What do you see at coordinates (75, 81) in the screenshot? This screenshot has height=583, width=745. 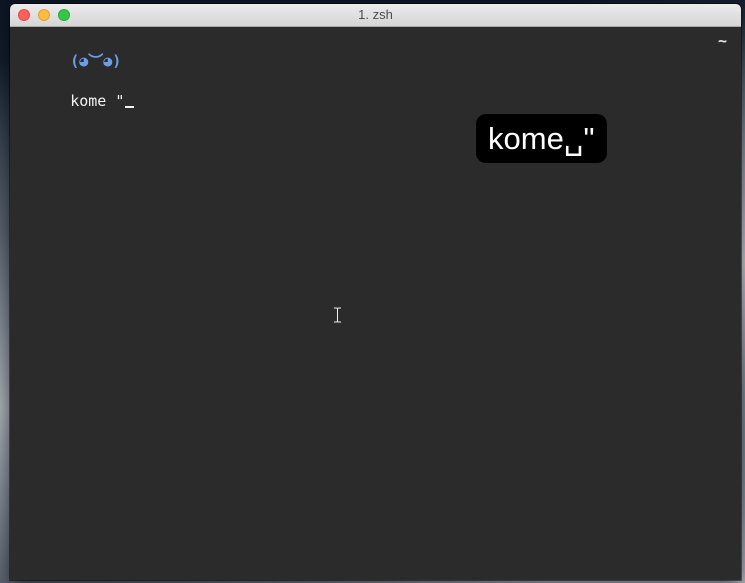 I see `command-line: (◕︶◕) kome "` at bounding box center [75, 81].